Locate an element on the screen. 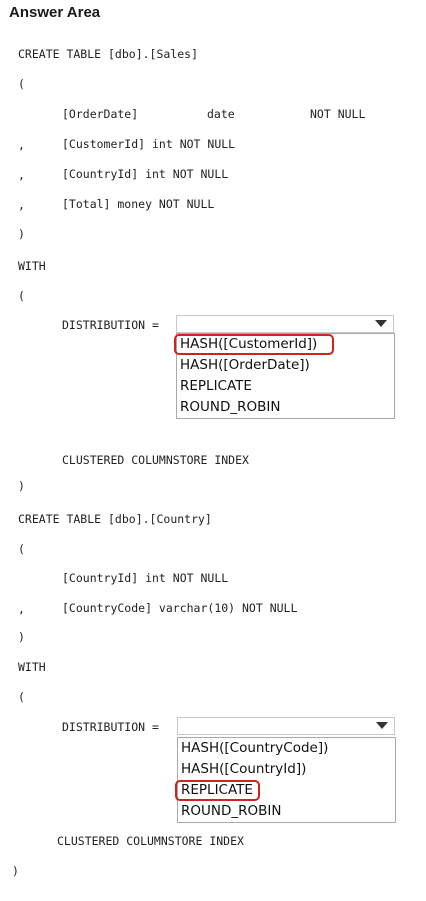 Image resolution: width=426 pixels, height=901 pixels. sales-countryid-column: [CountryId] int NOT NULL is located at coordinates (145, 174).